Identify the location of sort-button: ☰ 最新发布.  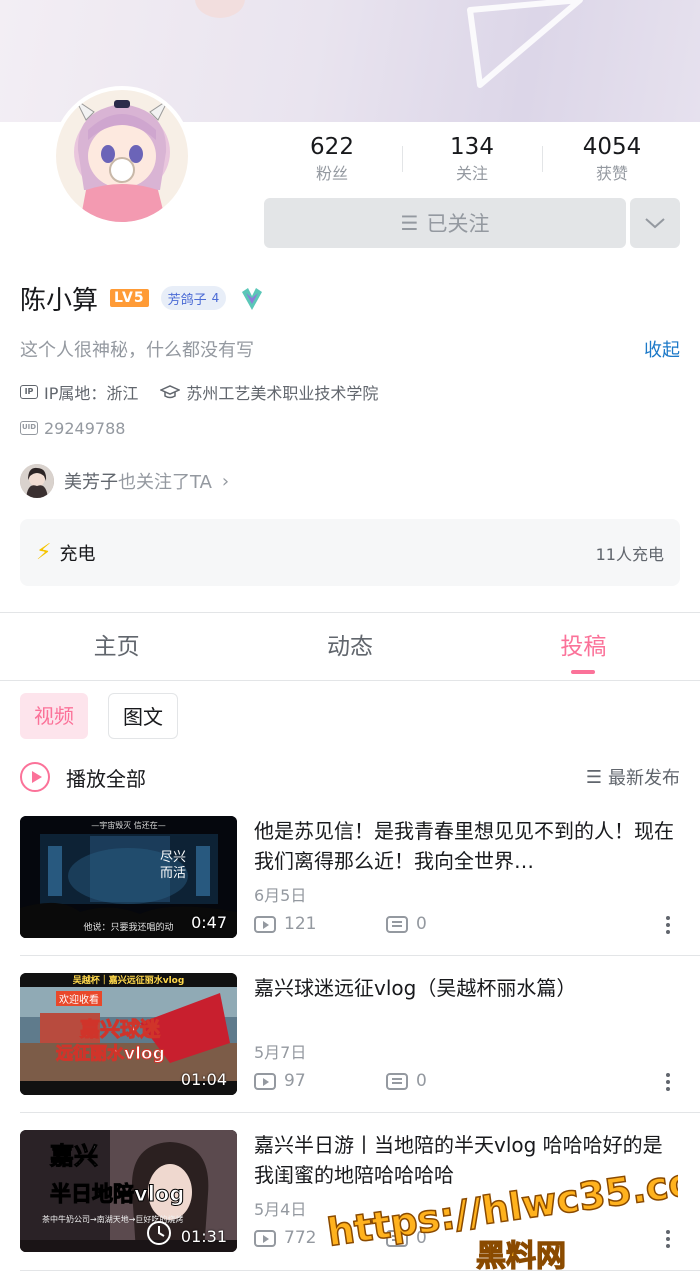
(633, 777).